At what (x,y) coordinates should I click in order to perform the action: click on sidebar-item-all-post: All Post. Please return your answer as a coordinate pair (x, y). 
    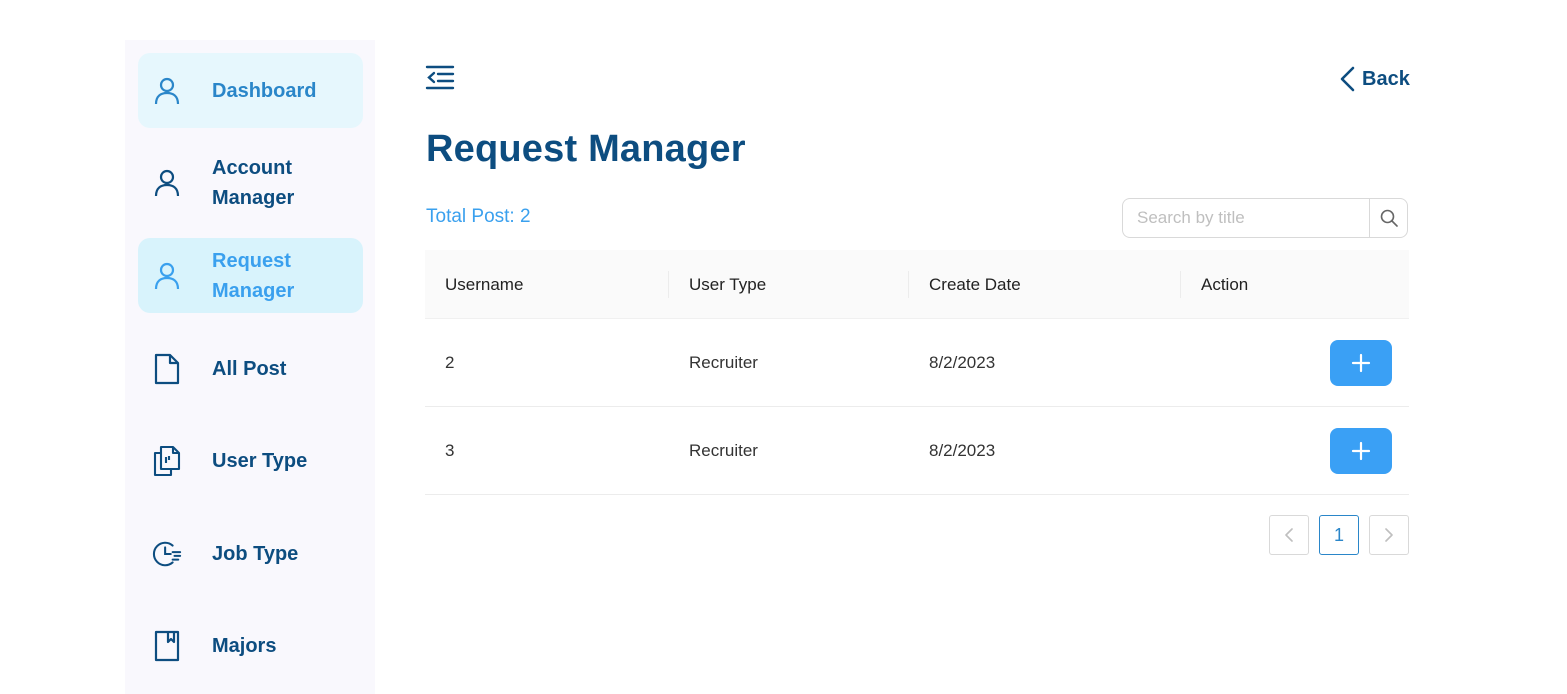
    Looking at the image, I should click on (250, 368).